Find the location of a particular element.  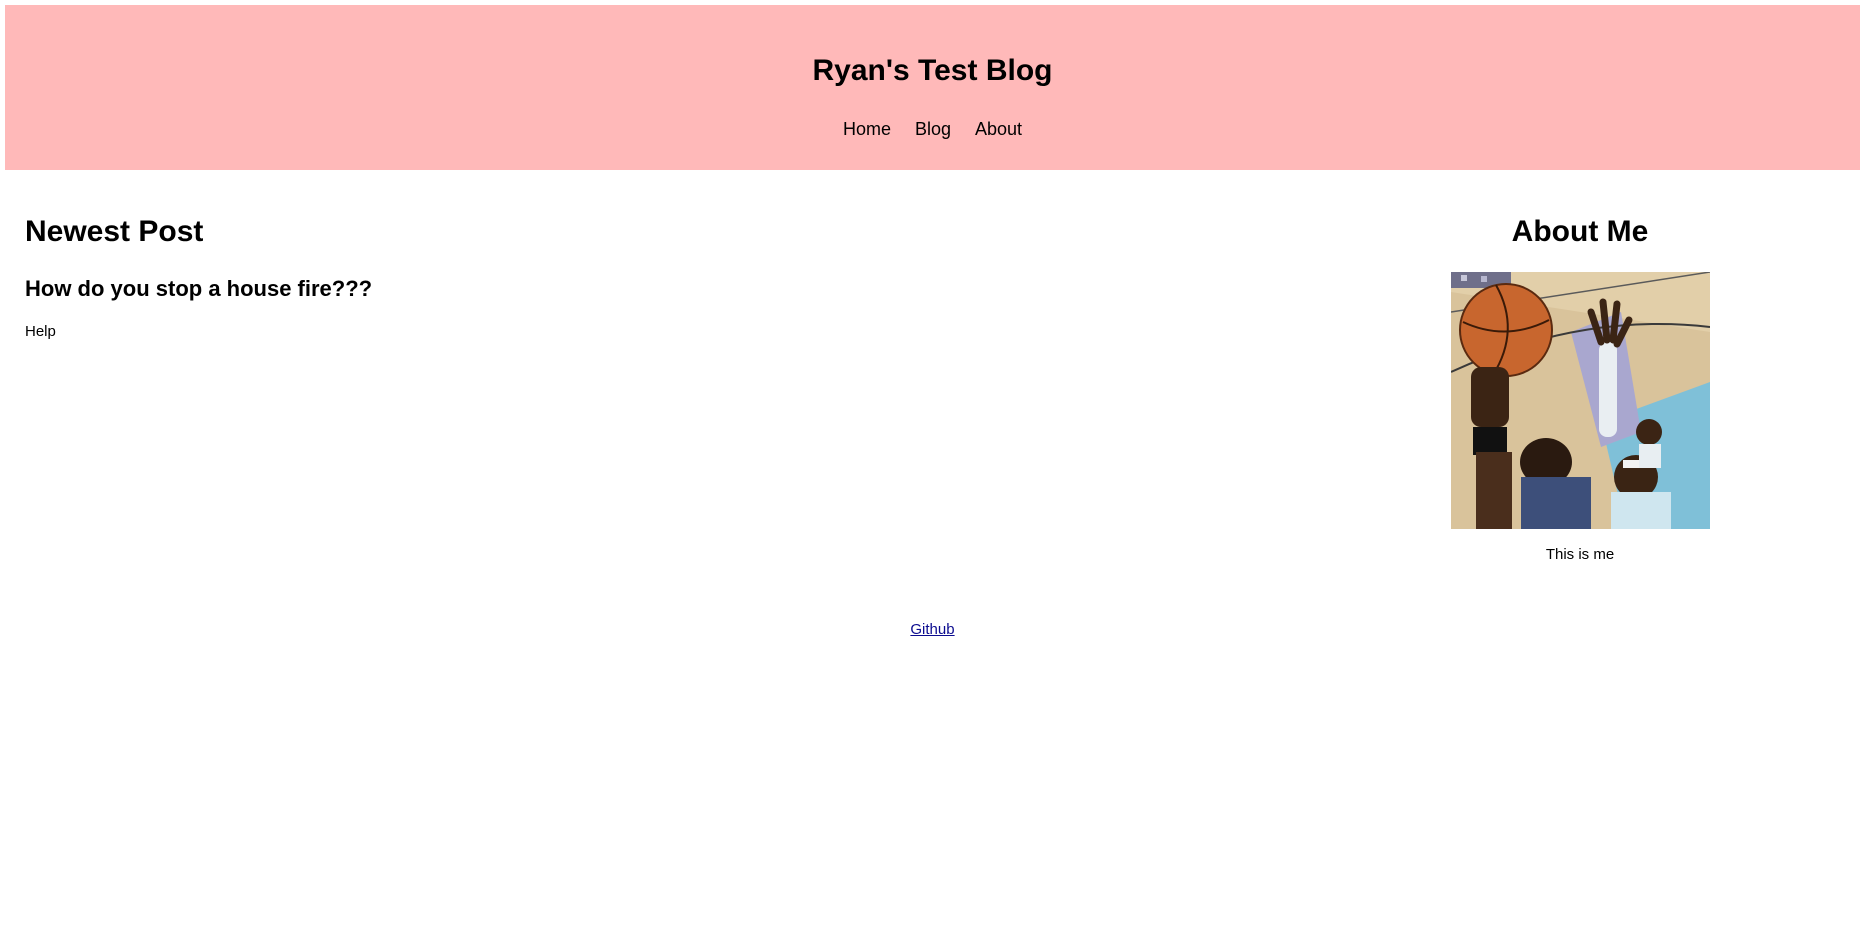

nav-item-blog: Blog is located at coordinates (933, 129).